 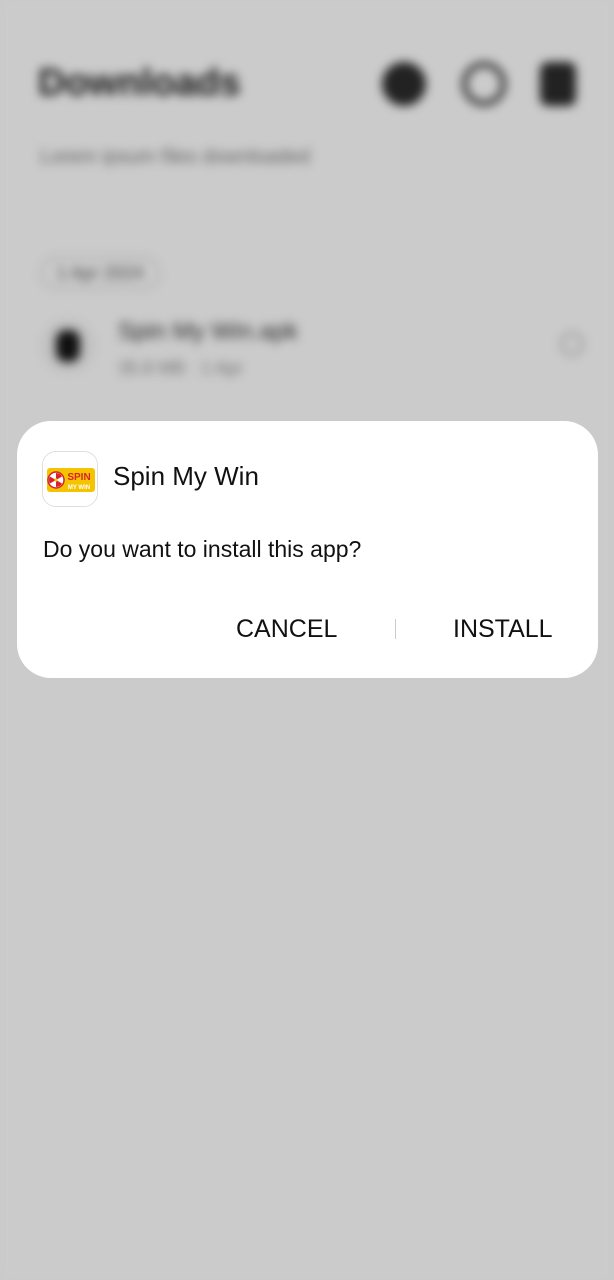 What do you see at coordinates (395, 629) in the screenshot?
I see `button-divider` at bounding box center [395, 629].